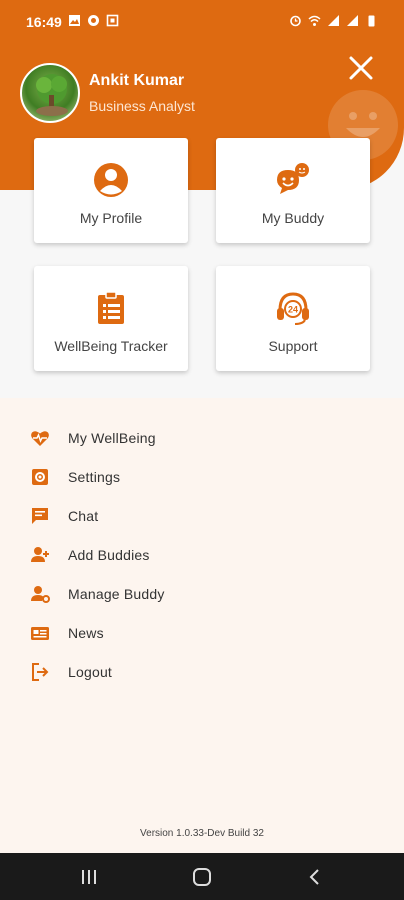  I want to click on headset-24-icon: 24, so click(293, 308).